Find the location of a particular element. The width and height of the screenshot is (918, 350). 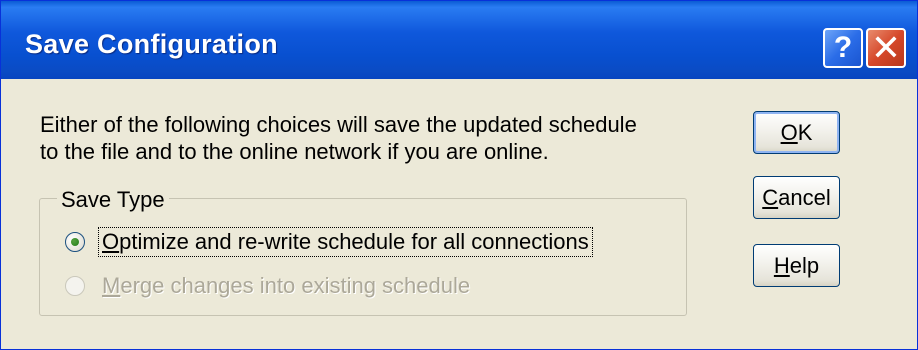

save-type-group-label: Save Type is located at coordinates (113, 200).